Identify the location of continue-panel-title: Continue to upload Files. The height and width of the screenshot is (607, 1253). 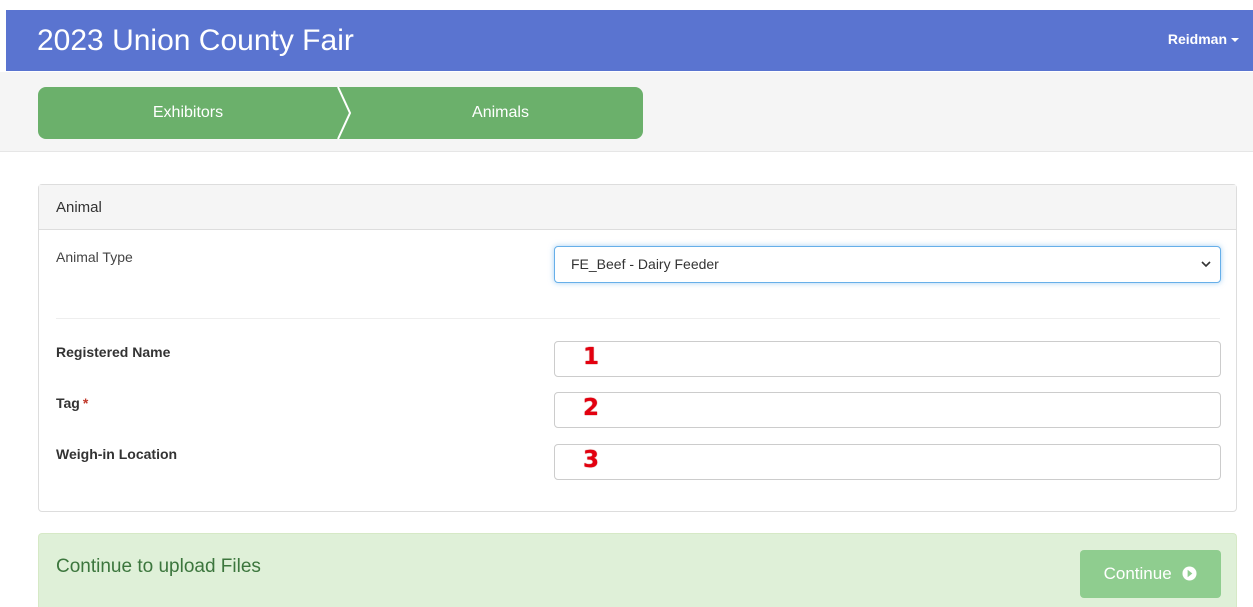
(158, 566).